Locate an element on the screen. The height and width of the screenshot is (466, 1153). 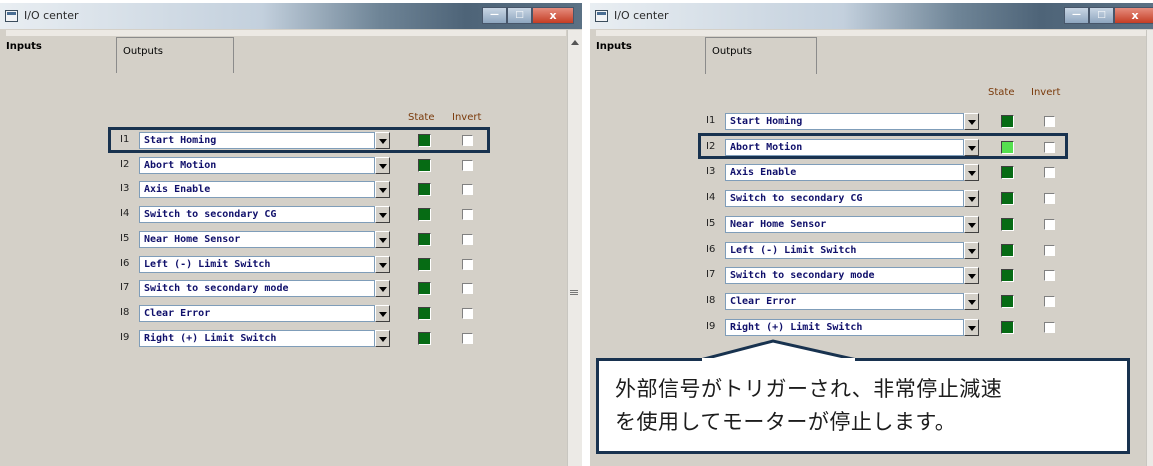
scroll-grip-icon is located at coordinates (574, 293).